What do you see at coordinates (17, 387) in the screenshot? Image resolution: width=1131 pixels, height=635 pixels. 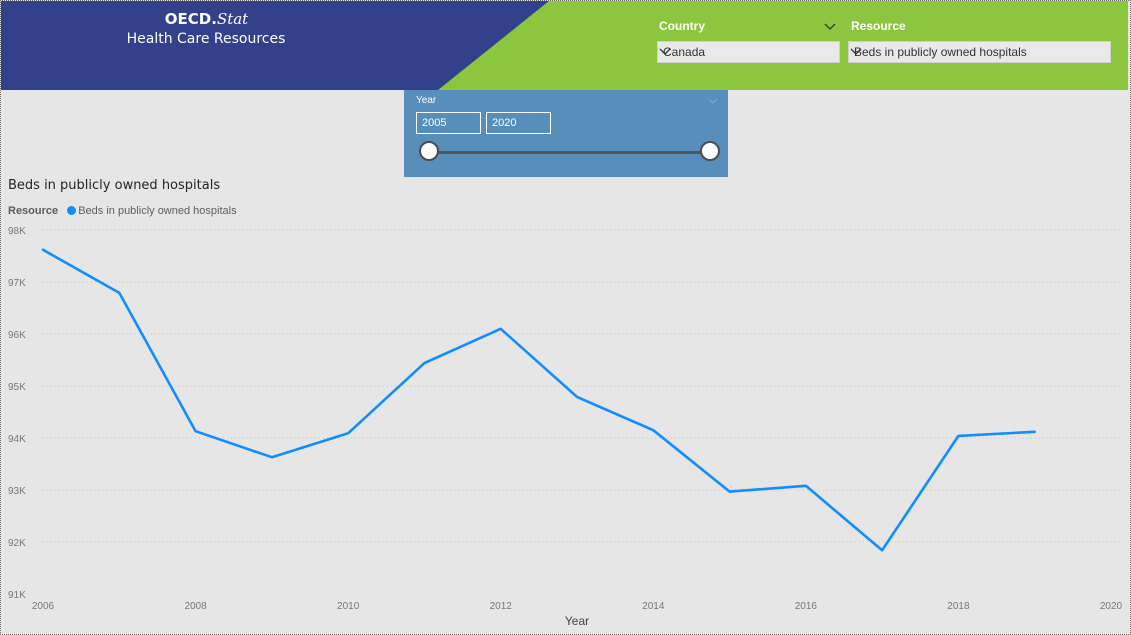 I see `y-tick-label: 95K` at bounding box center [17, 387].